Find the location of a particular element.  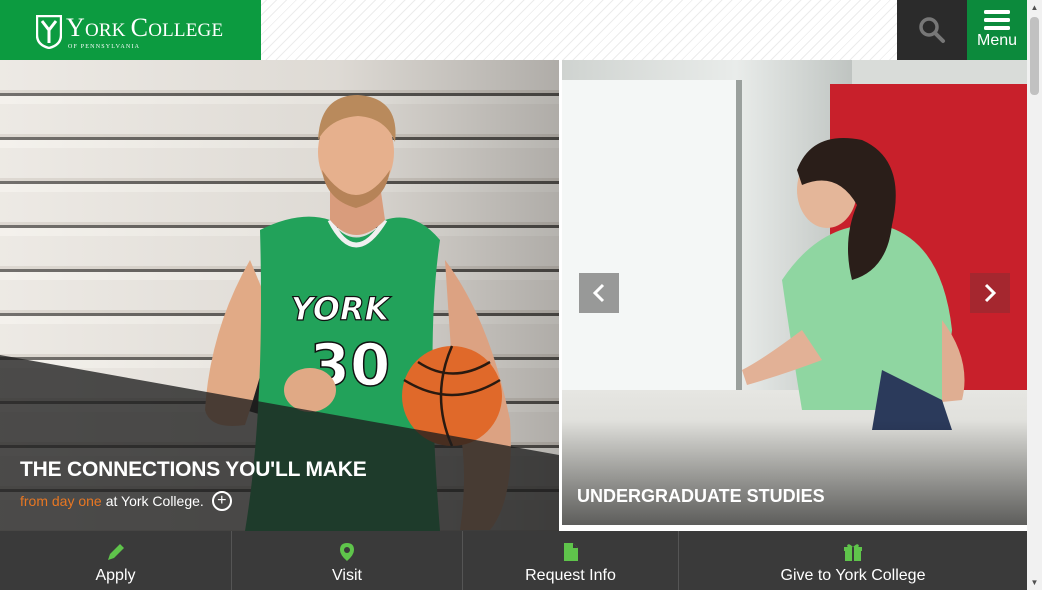

nav-apply-button: Apply is located at coordinates (116, 560).